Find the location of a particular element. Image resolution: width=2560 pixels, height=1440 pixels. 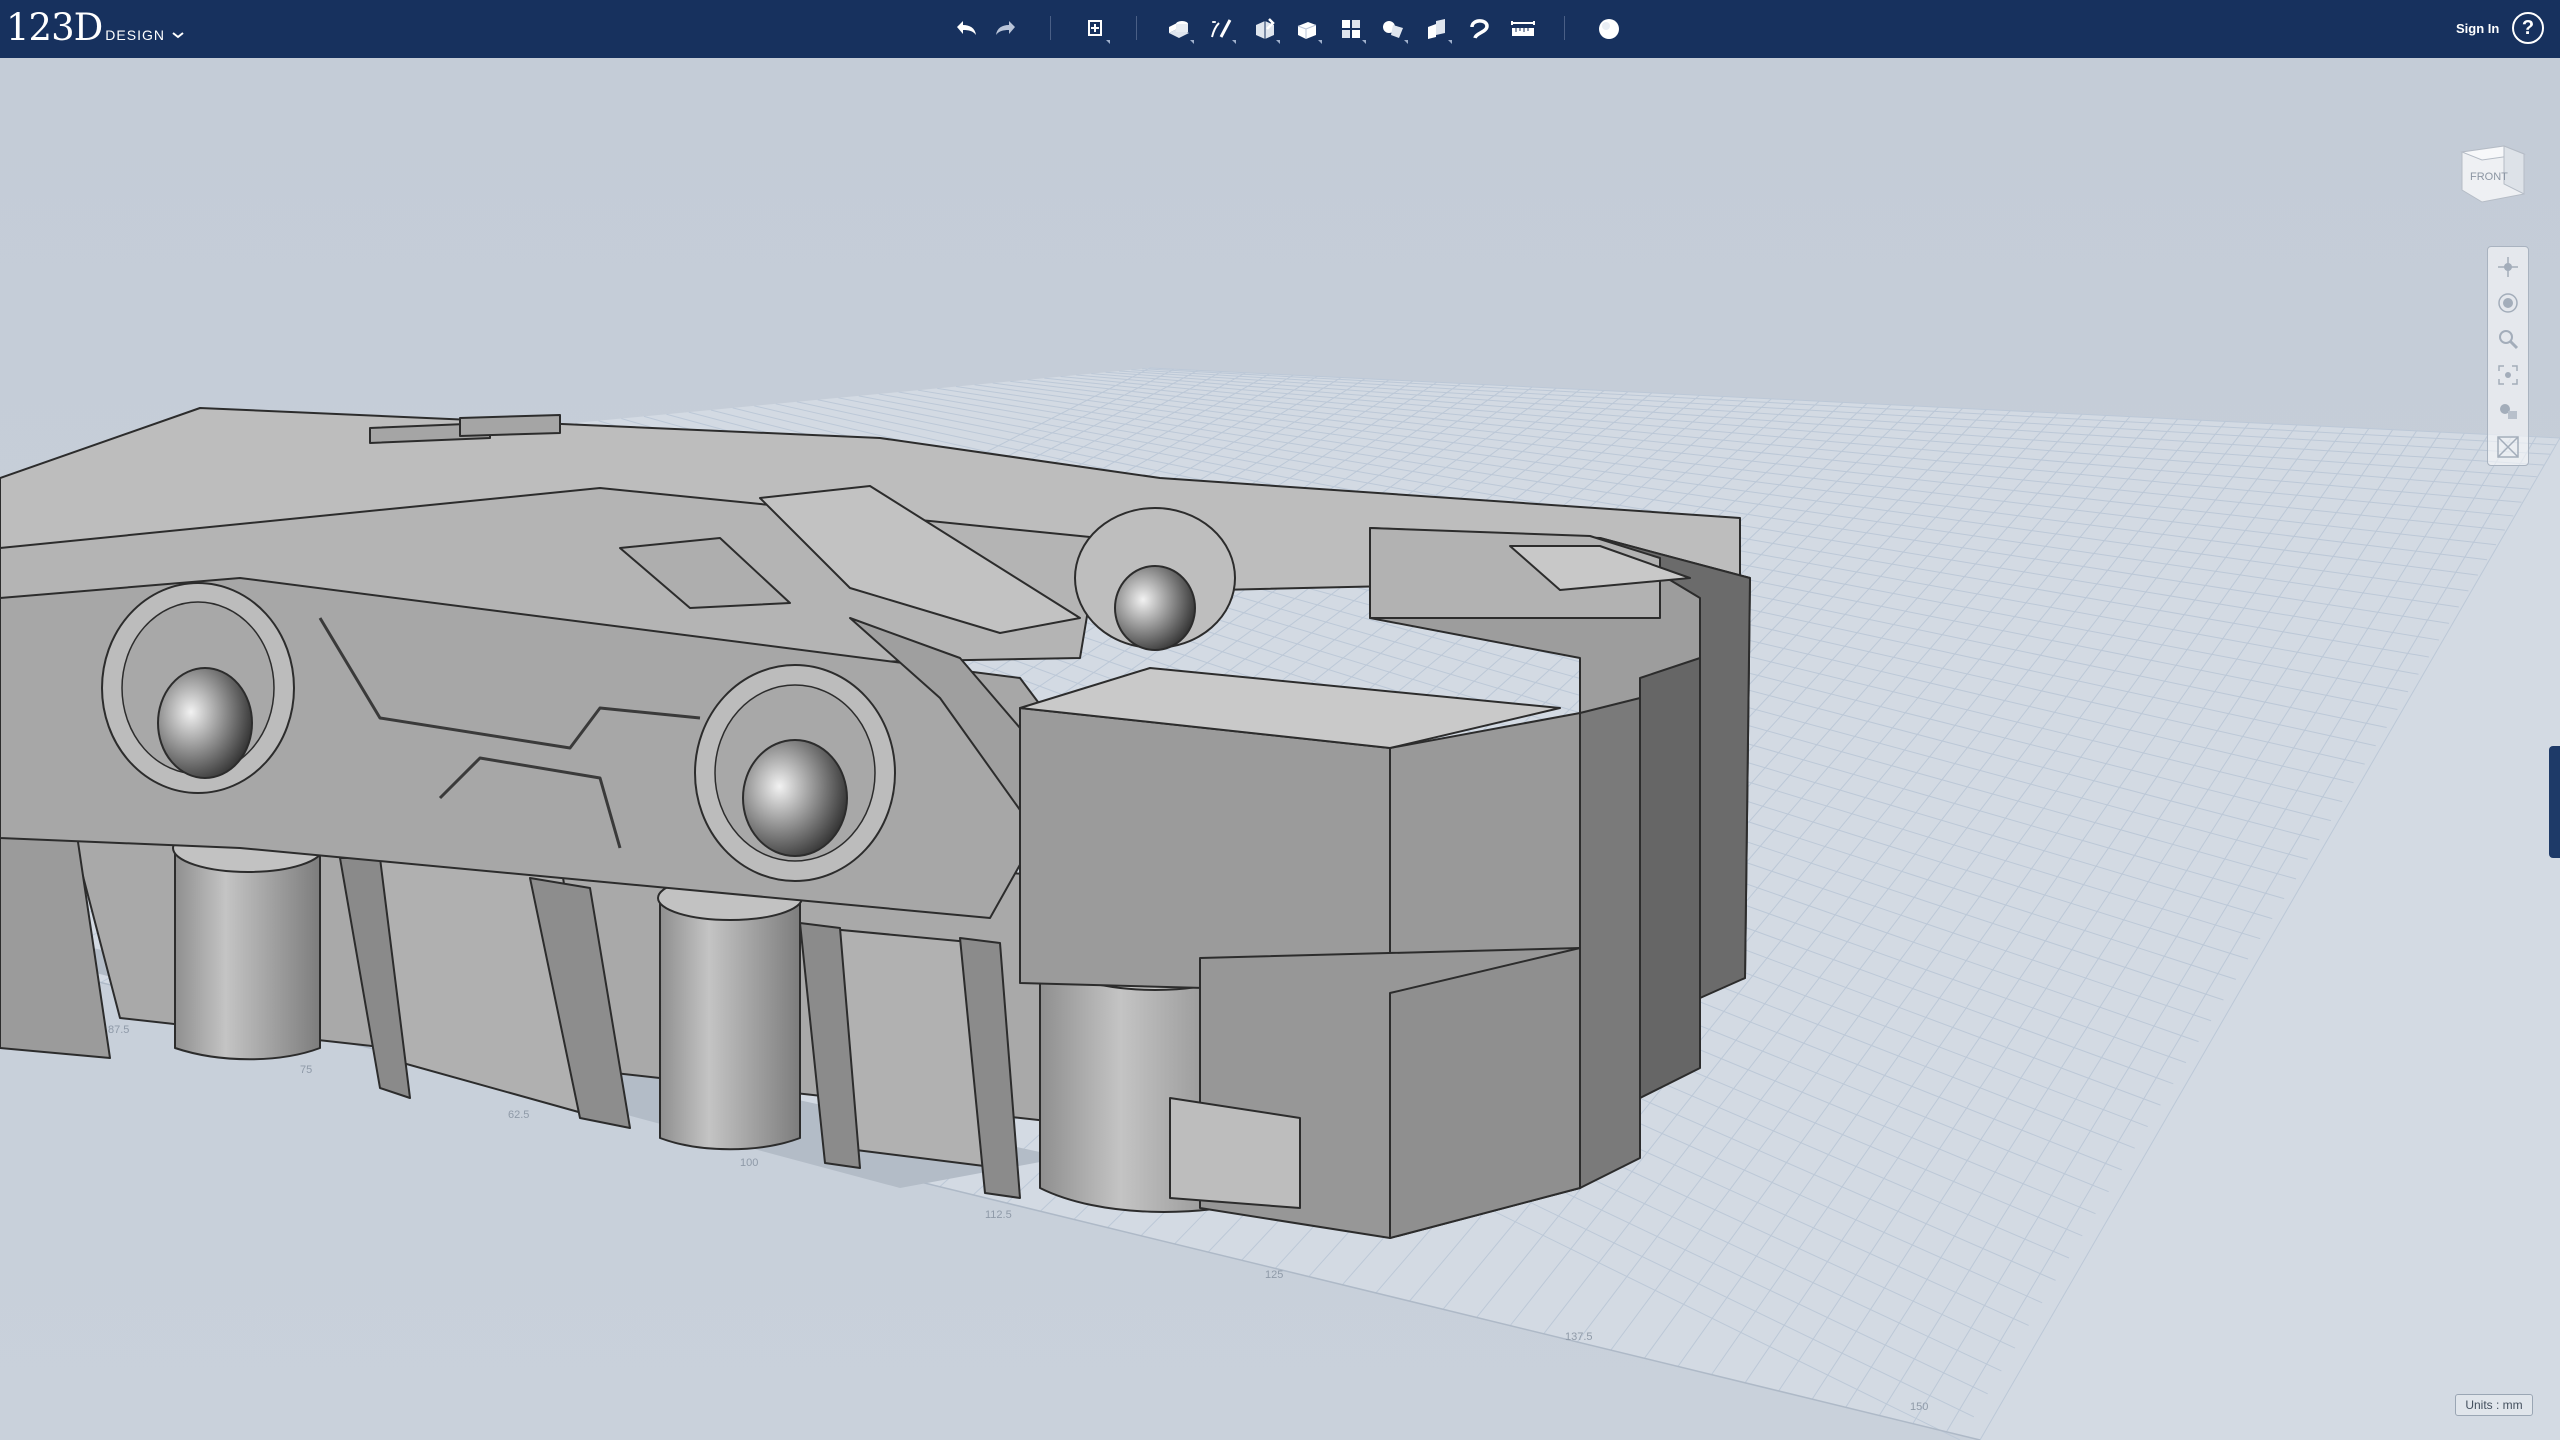

ortho-perspective-button is located at coordinates (2508, 447).